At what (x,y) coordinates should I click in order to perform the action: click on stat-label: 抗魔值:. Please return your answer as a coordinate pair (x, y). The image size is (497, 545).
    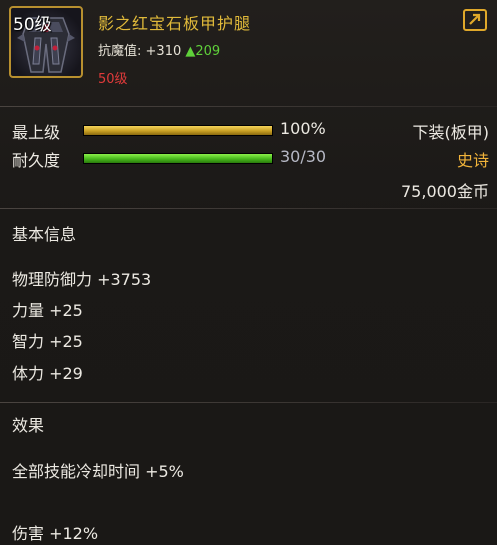
    Looking at the image, I should click on (120, 51).